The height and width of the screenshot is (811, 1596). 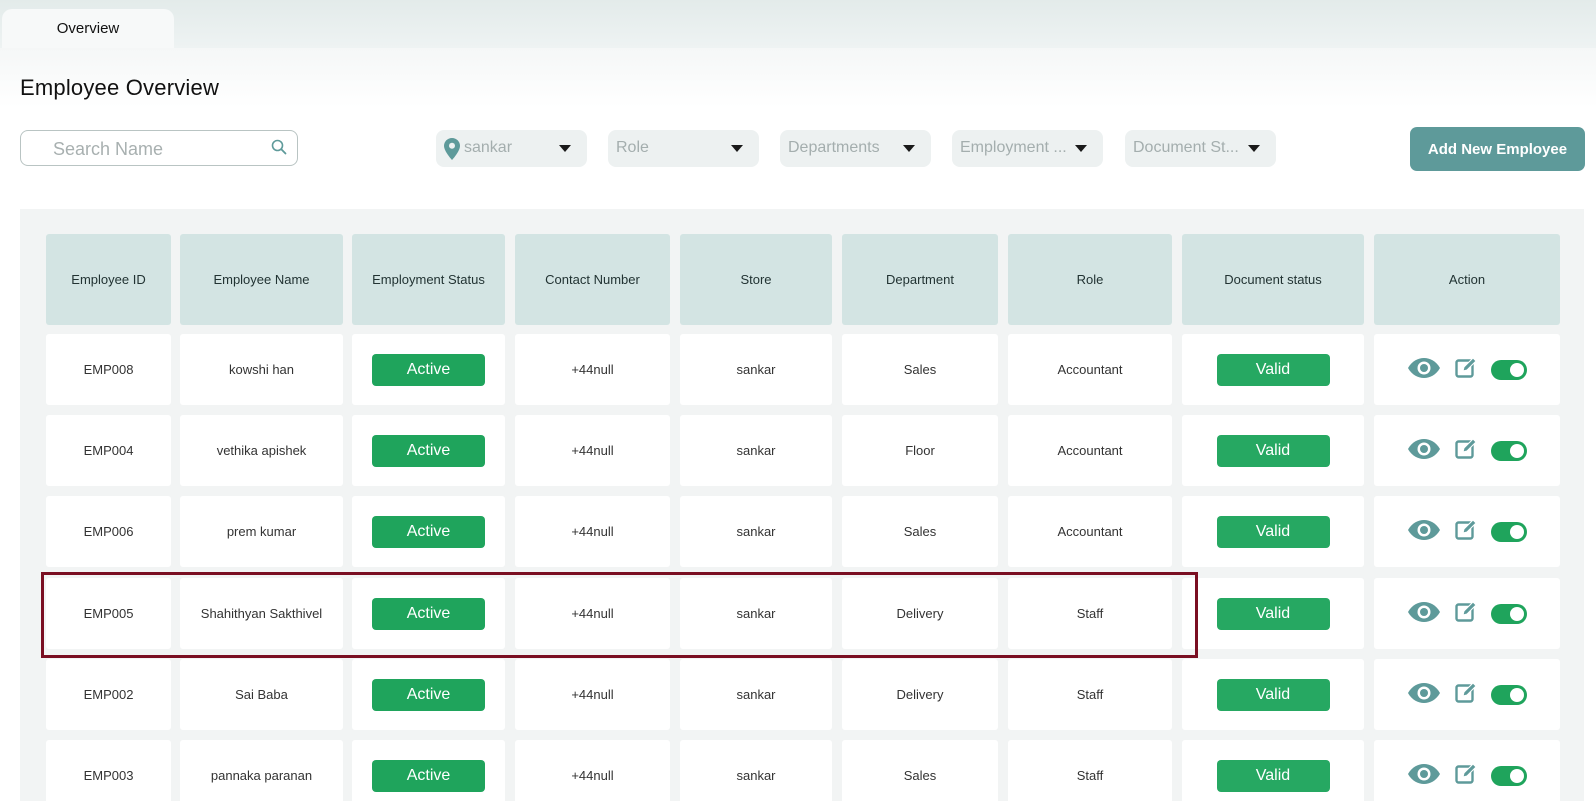 What do you see at coordinates (511, 148) in the screenshot?
I see `store-filter-dropdown: sankar` at bounding box center [511, 148].